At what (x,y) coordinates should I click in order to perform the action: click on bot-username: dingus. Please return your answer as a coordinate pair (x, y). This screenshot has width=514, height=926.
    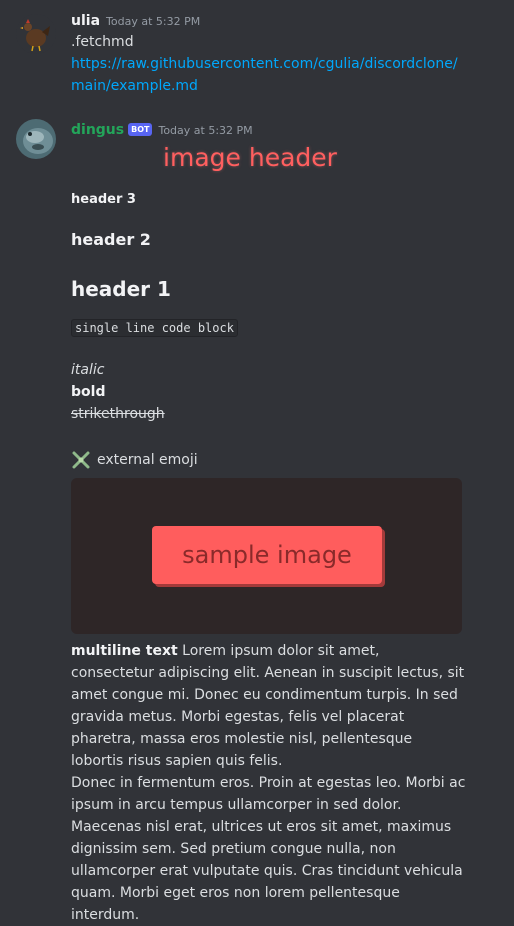
    Looking at the image, I should click on (97, 130).